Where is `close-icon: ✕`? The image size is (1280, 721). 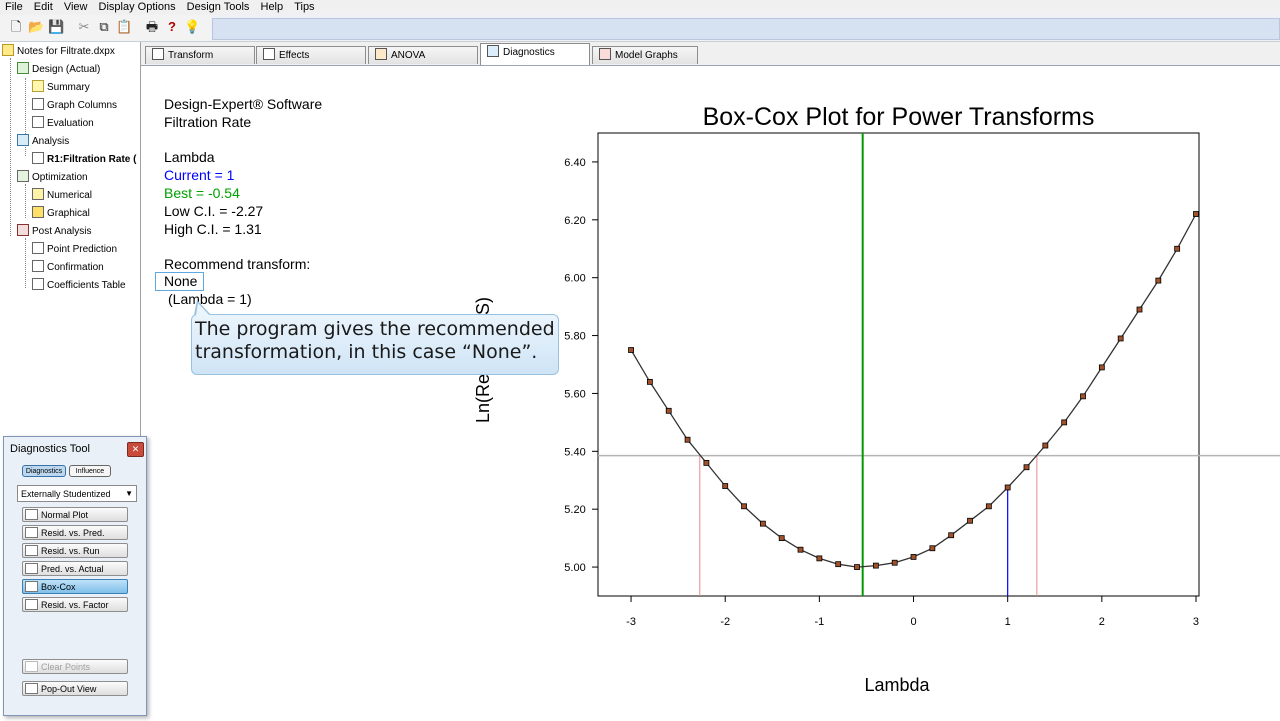 close-icon: ✕ is located at coordinates (135, 449).